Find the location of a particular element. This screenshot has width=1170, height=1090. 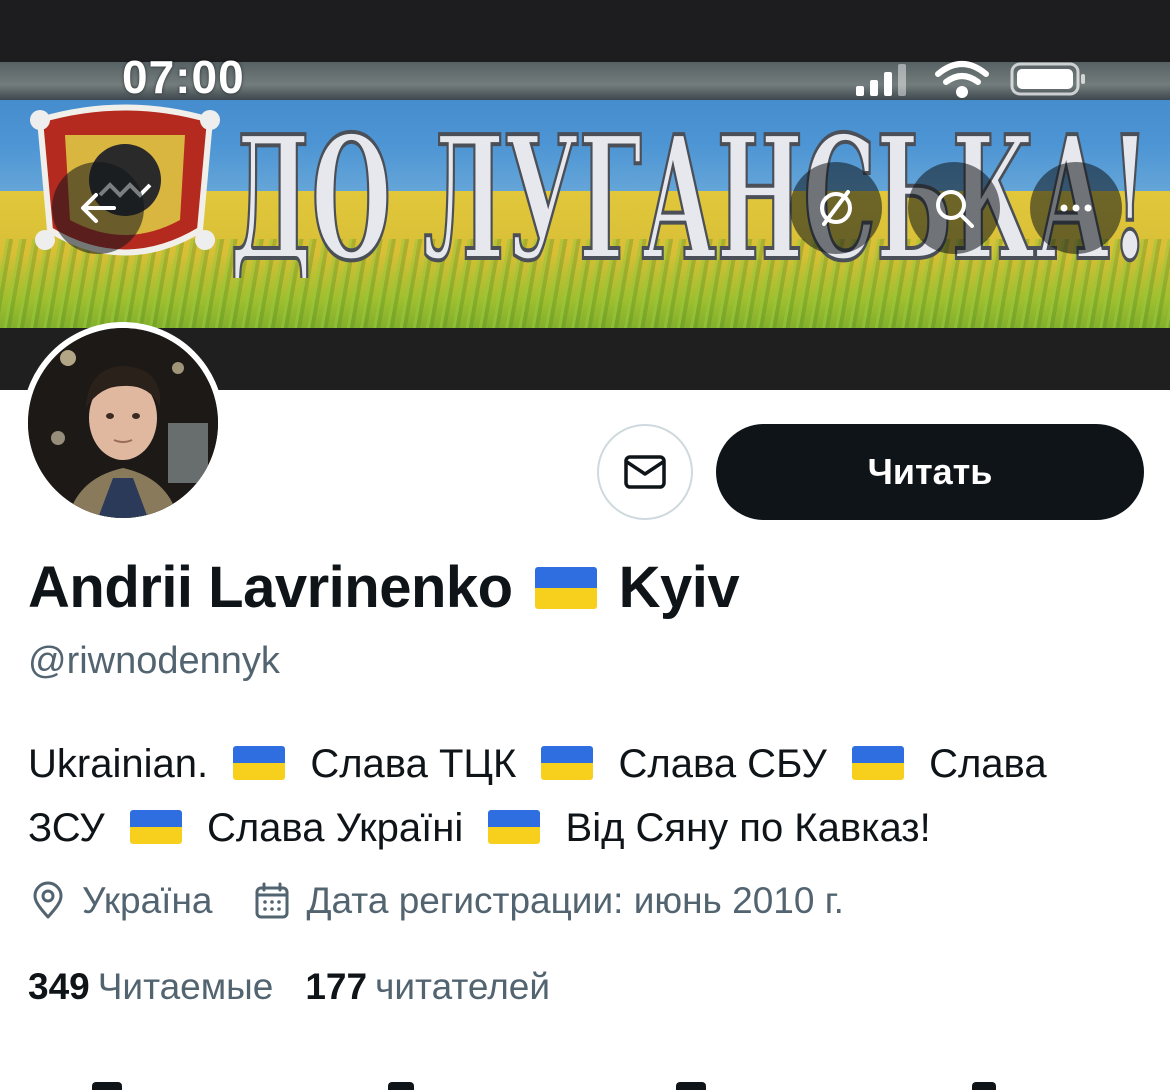

more-icon is located at coordinates (1076, 208).